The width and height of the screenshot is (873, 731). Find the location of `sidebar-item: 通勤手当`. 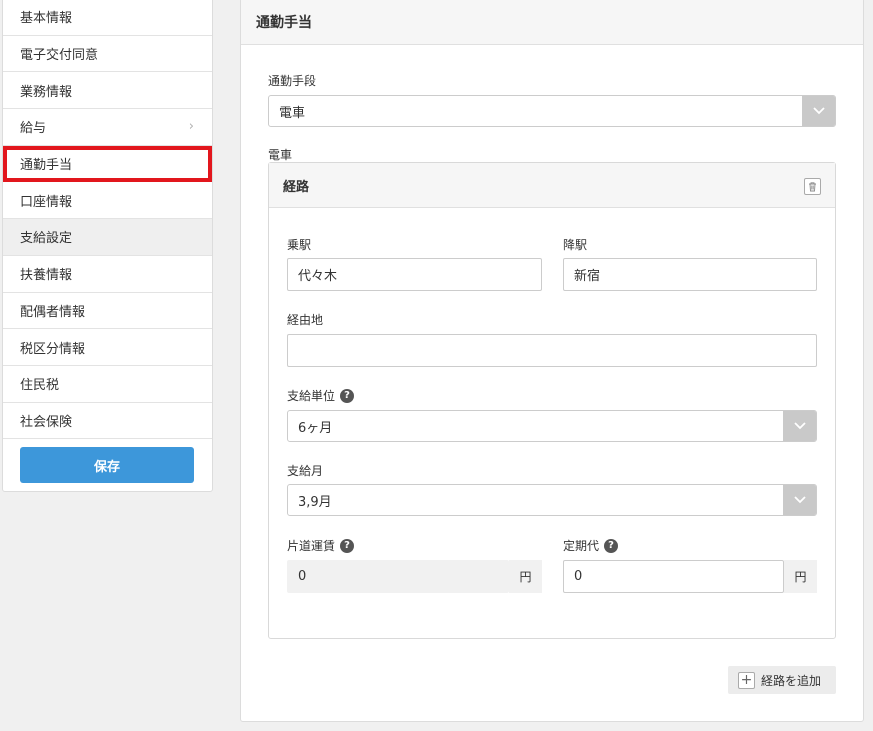

sidebar-item: 通勤手当 is located at coordinates (107, 164).